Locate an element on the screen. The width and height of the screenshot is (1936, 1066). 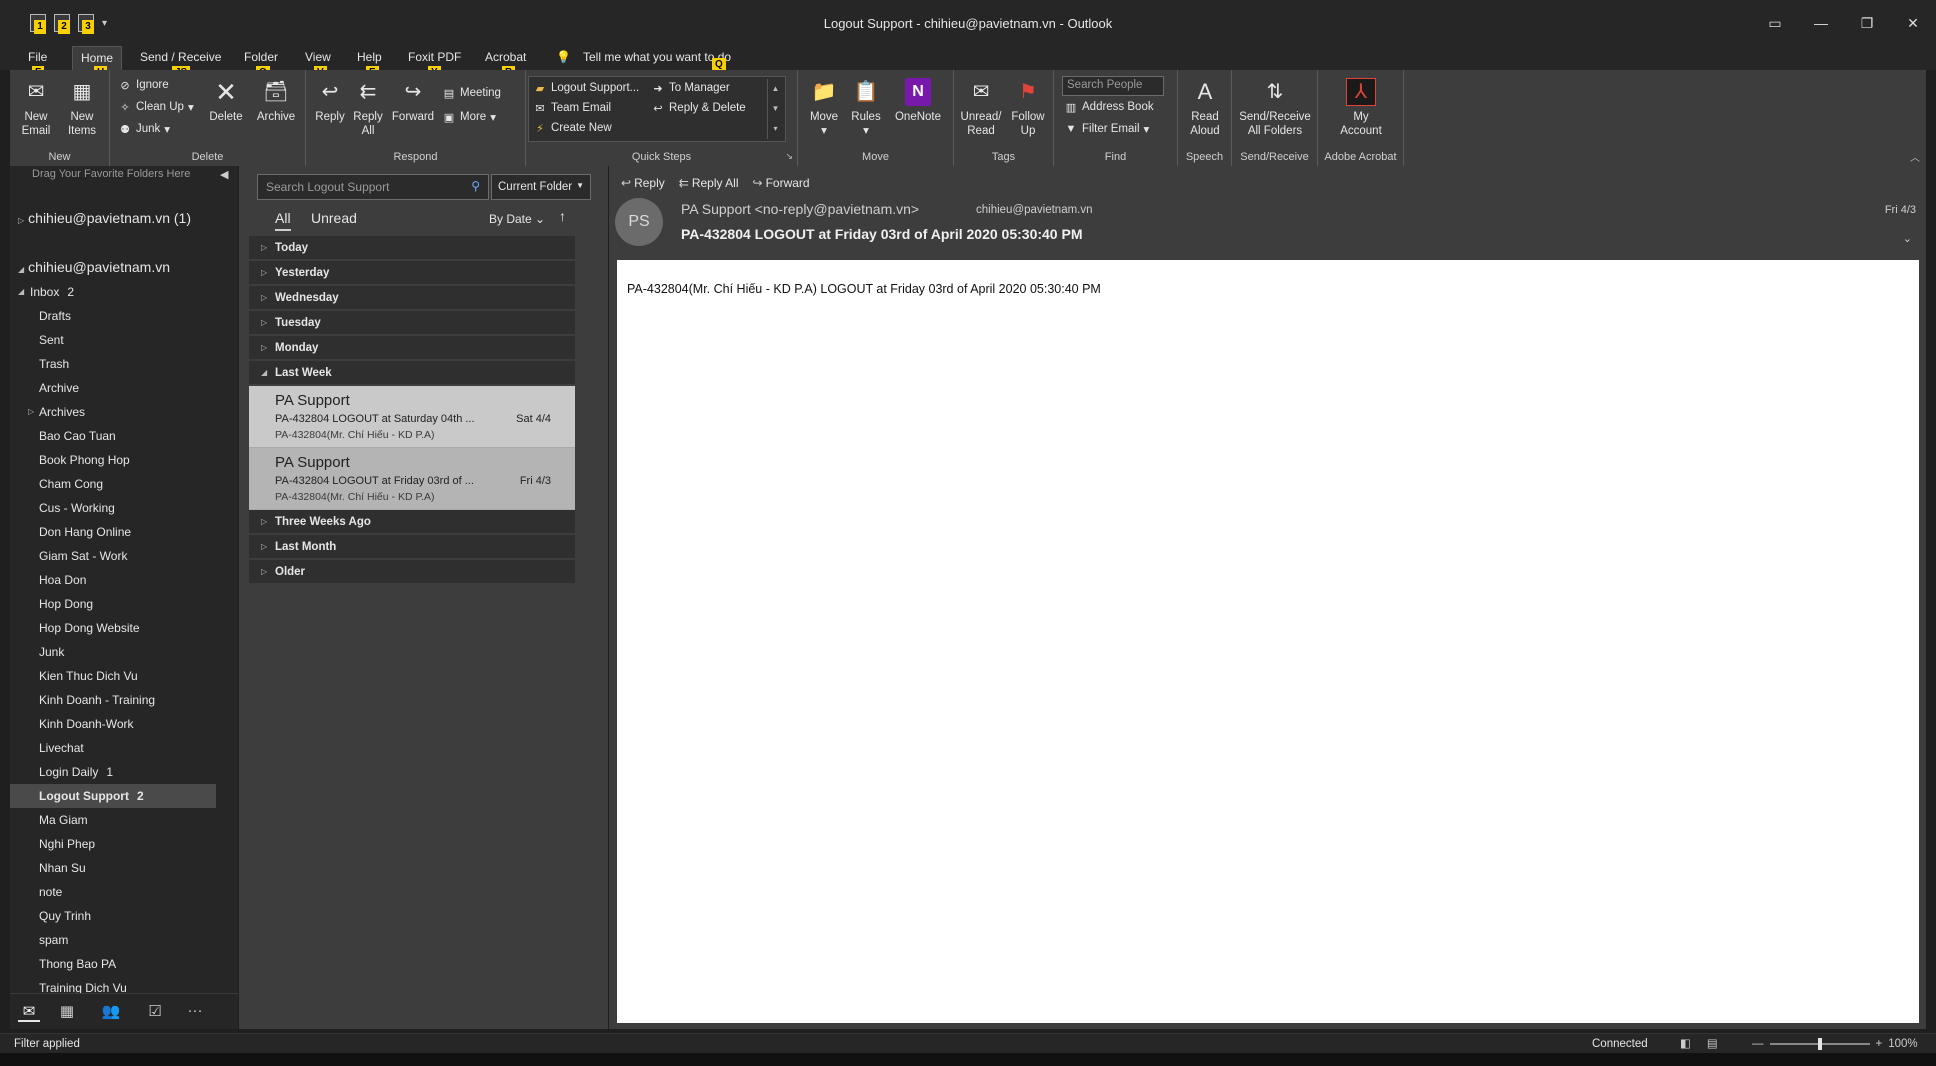
folder-item: Bao Cao Tuan is located at coordinates (113, 436).